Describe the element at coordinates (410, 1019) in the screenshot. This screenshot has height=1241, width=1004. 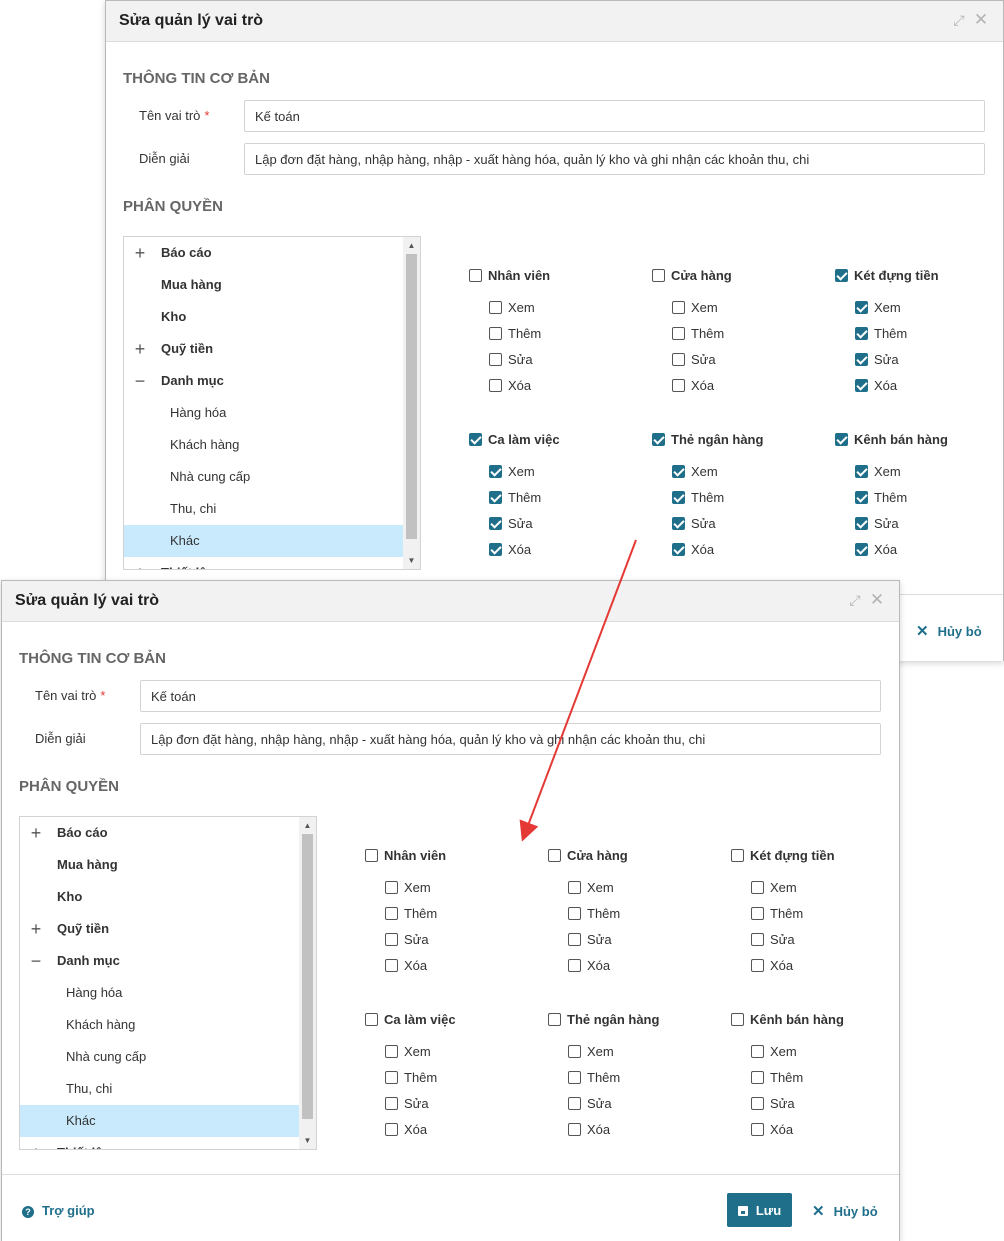
I see `permission-group-checkbox: Ca làm việc` at that location.